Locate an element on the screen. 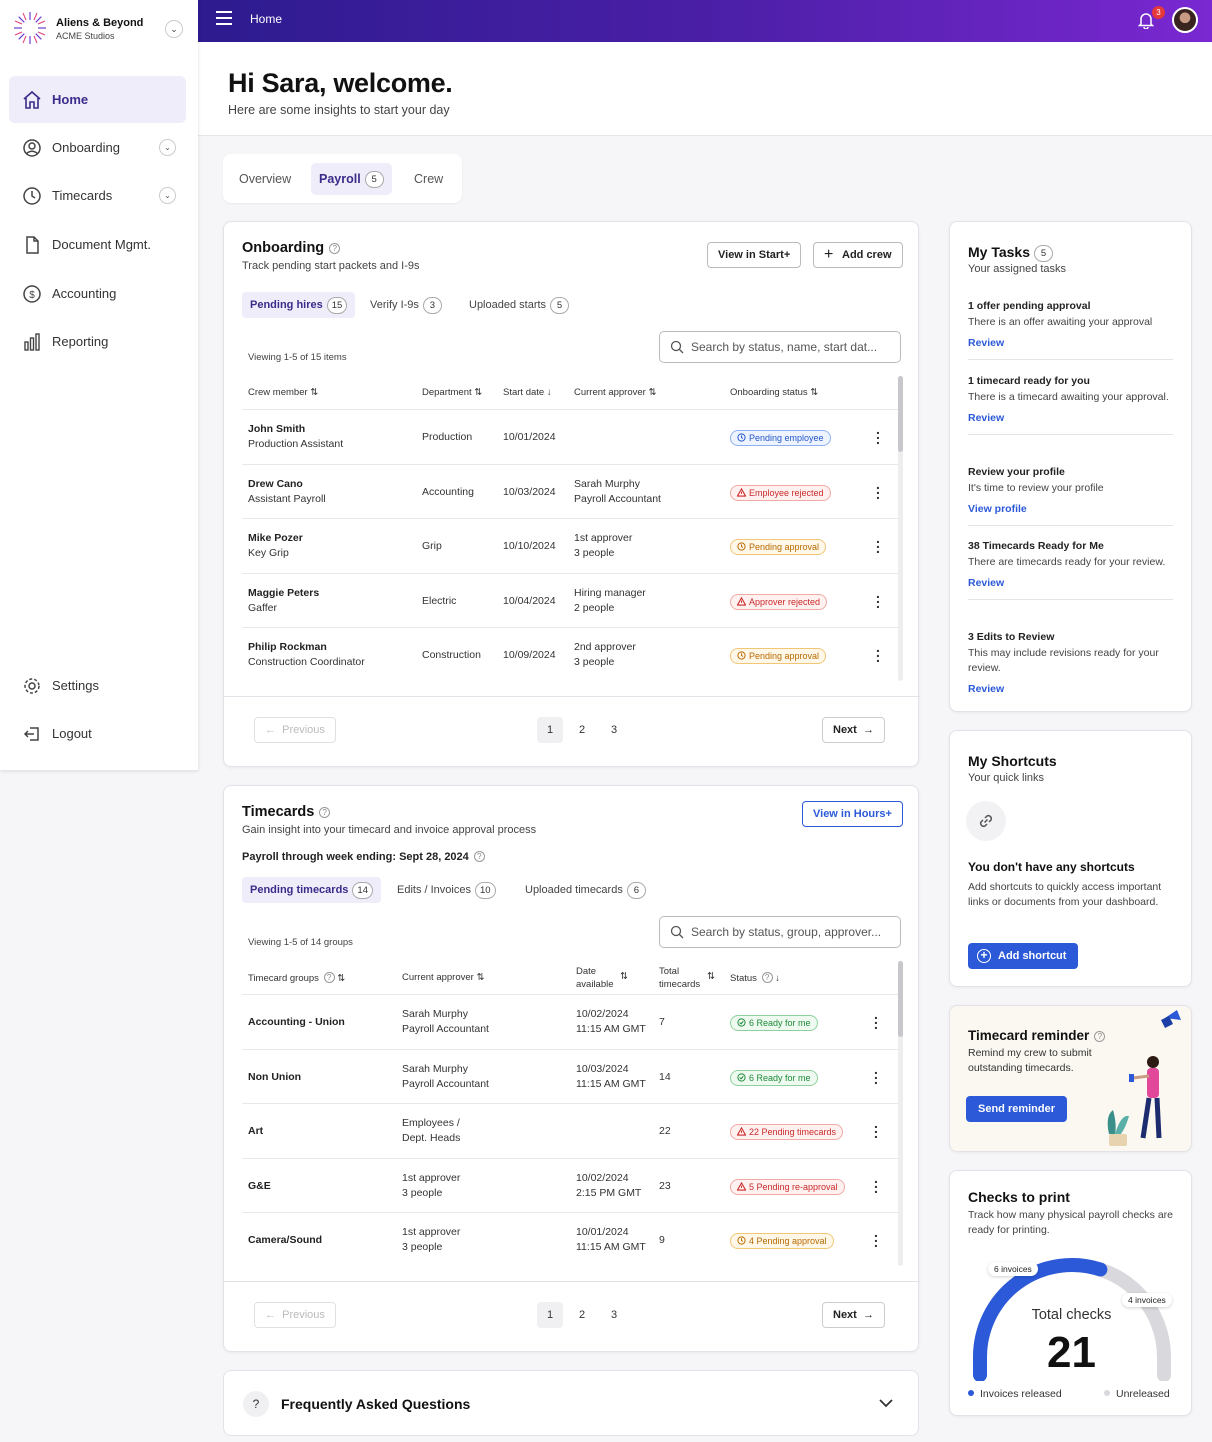 The image size is (1212, 1442). subtab-verify-i9s: Verify I-9s 3 is located at coordinates (406, 305).